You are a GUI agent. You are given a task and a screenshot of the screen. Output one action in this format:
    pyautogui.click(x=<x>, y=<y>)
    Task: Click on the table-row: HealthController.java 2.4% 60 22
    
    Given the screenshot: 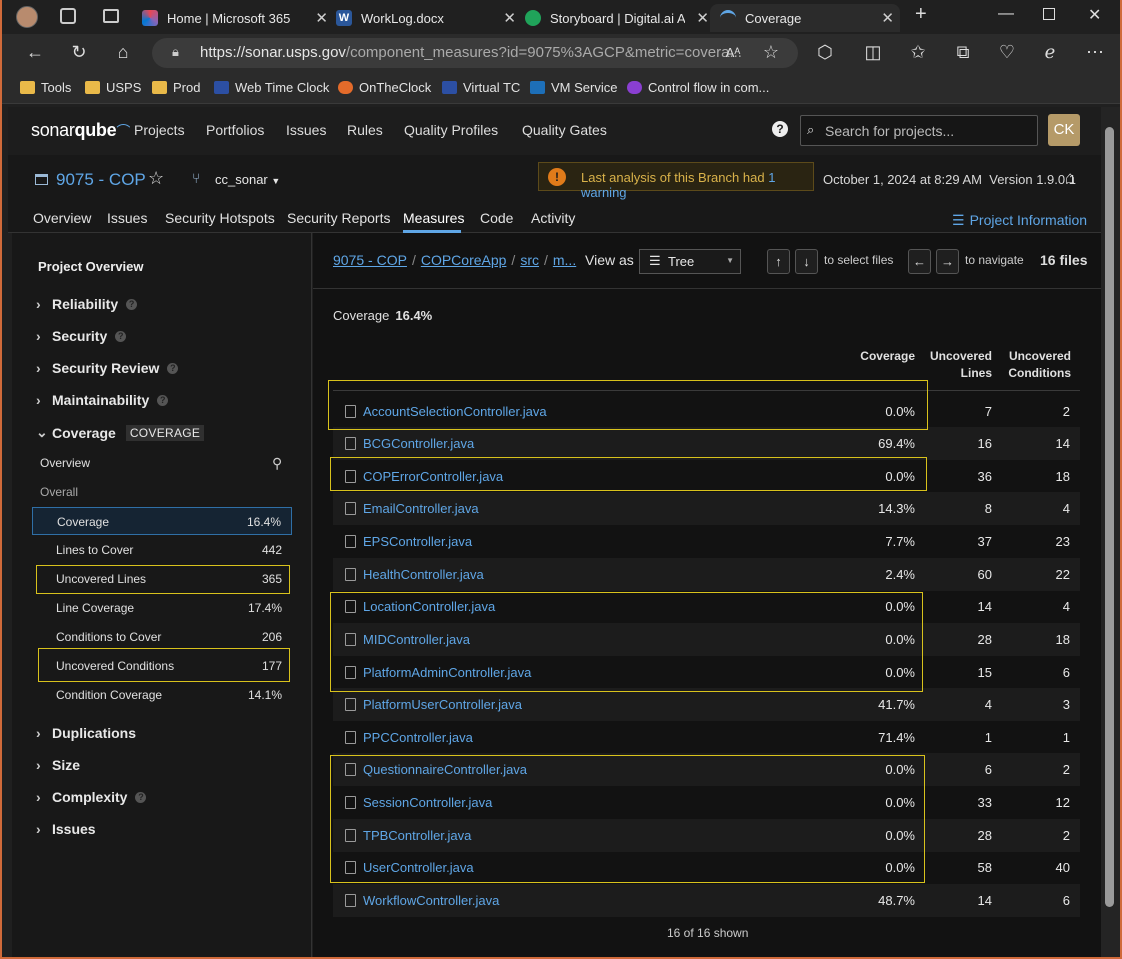 What is the action you would take?
    pyautogui.click(x=706, y=574)
    